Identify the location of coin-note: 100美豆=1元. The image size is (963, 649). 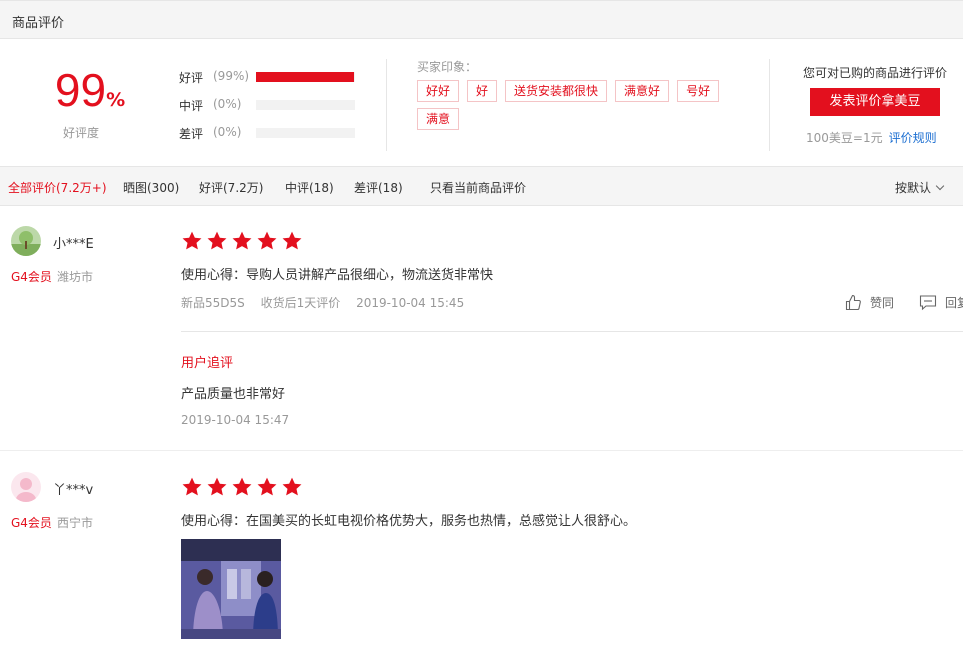
(844, 138).